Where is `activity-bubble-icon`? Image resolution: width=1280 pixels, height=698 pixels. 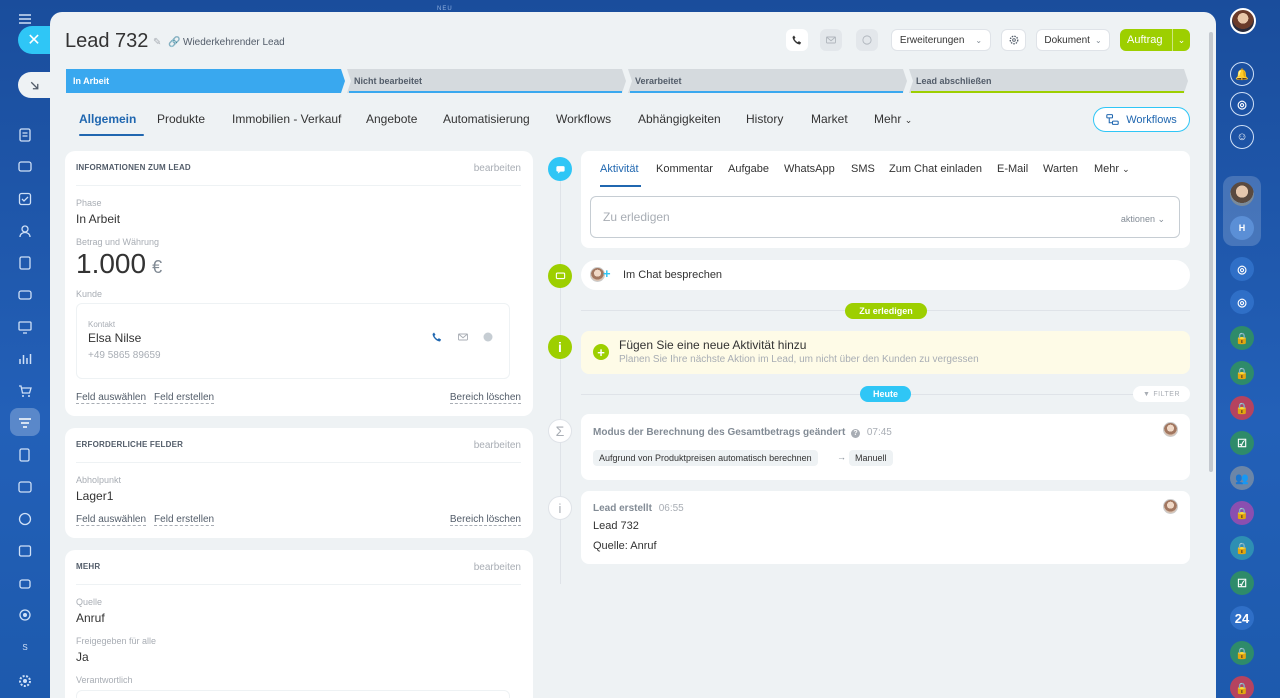
activity-bubble-icon is located at coordinates (560, 169).